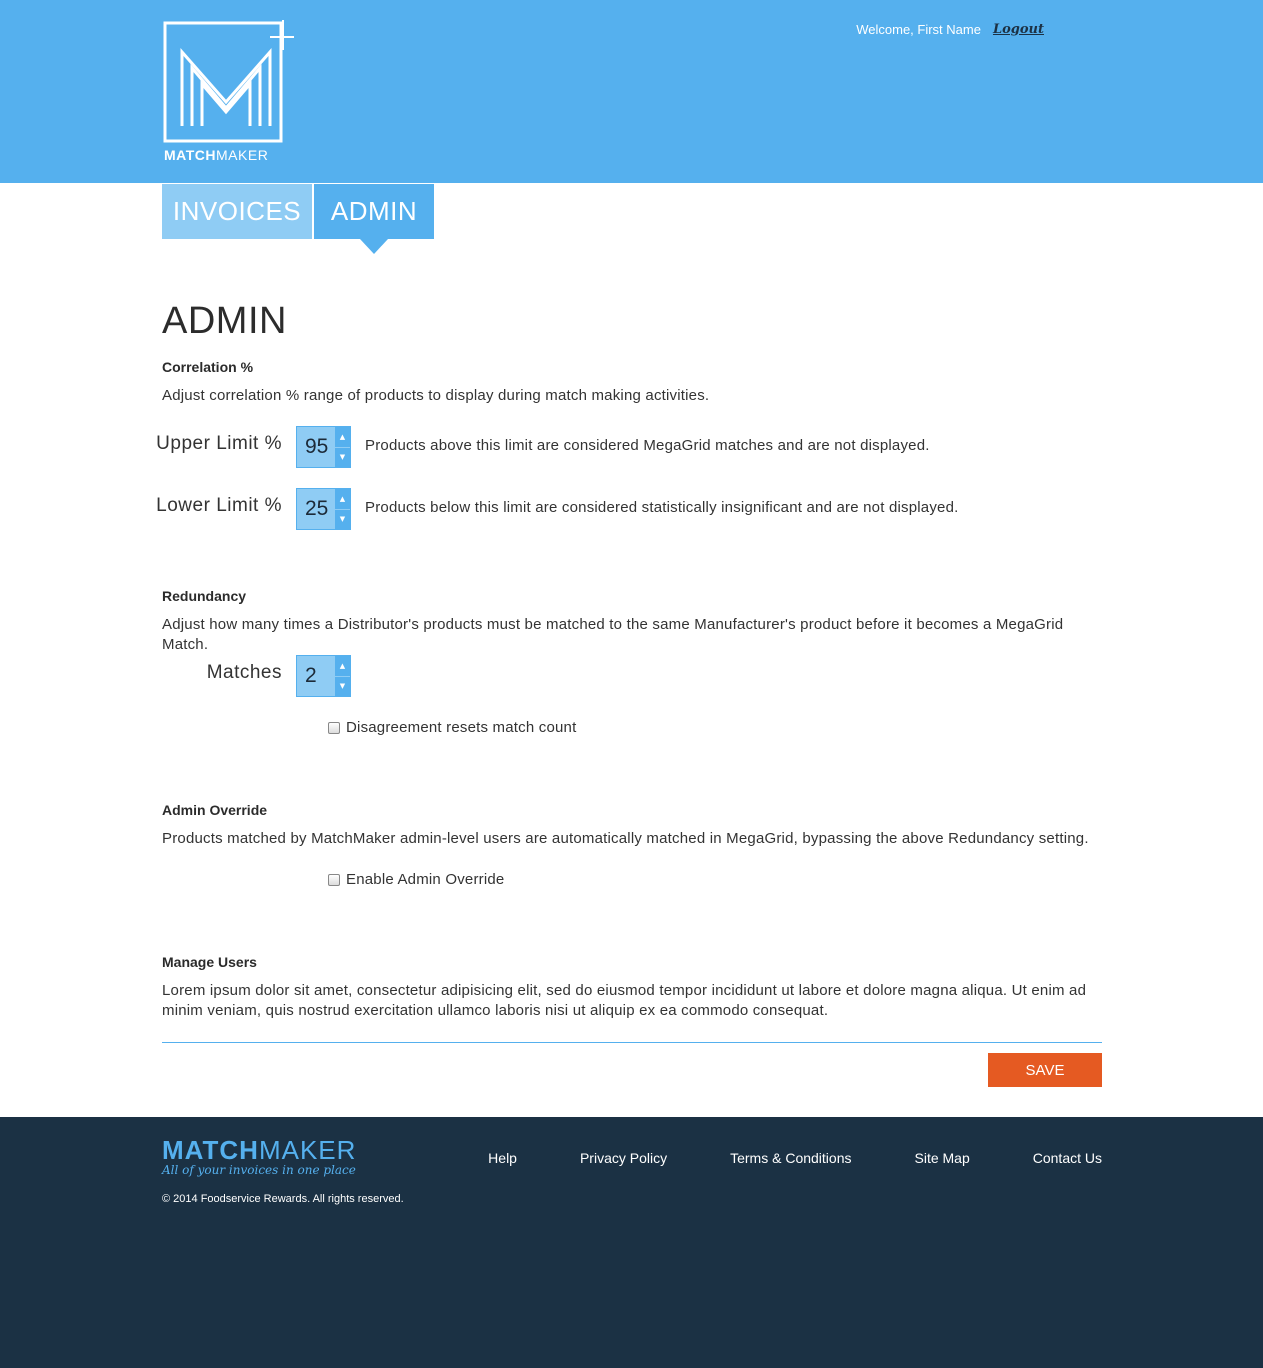 The image size is (1263, 1368). I want to click on matchmaker-logo-icon, so click(228, 92).